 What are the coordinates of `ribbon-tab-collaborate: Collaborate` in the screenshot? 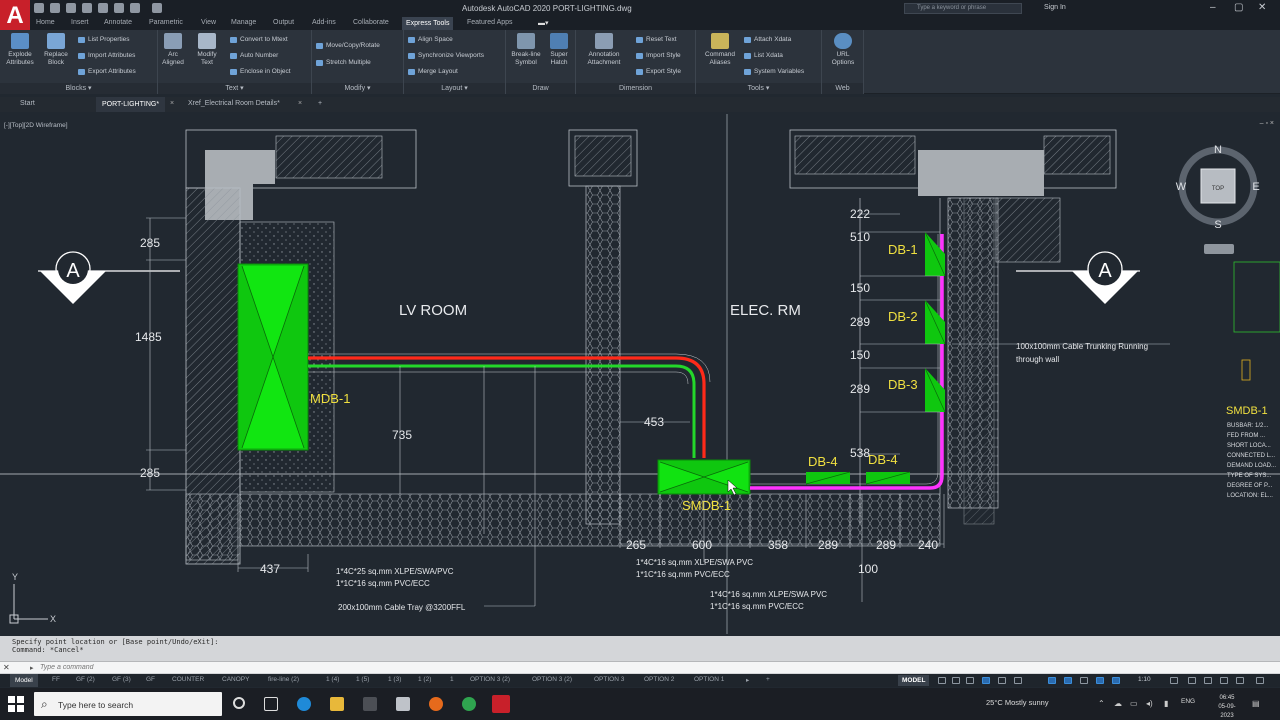 It's located at (371, 22).